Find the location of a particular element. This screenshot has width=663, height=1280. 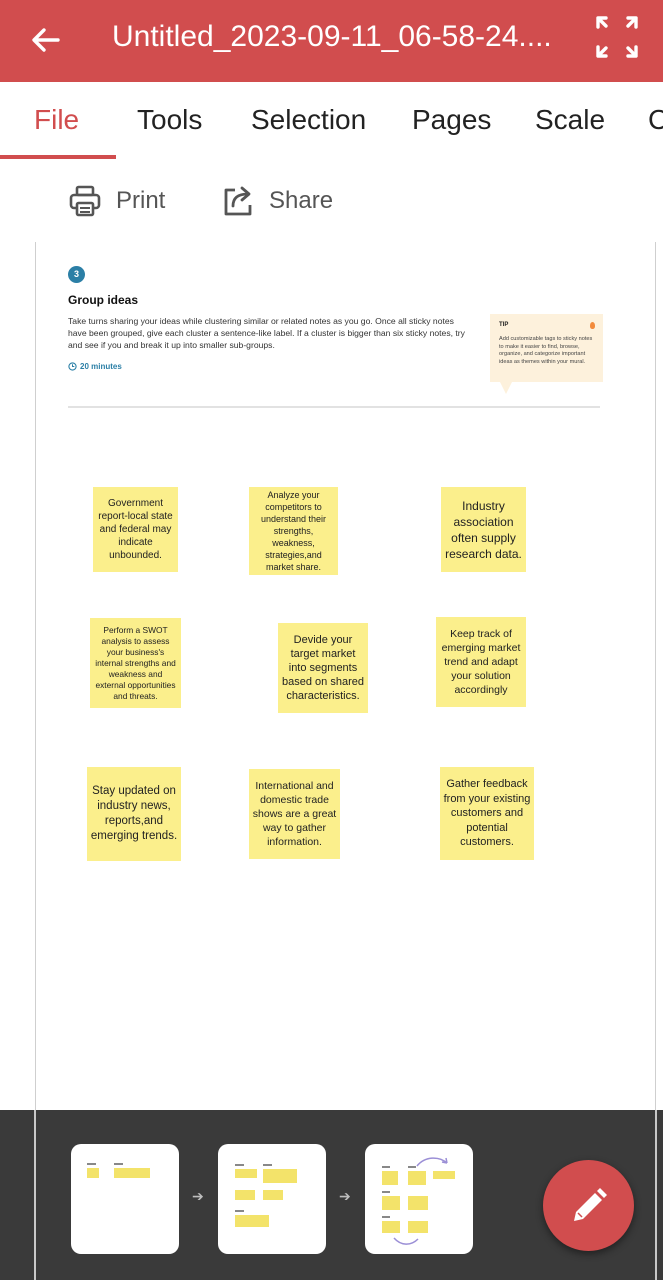

section-title: Group ideas is located at coordinates (103, 300).